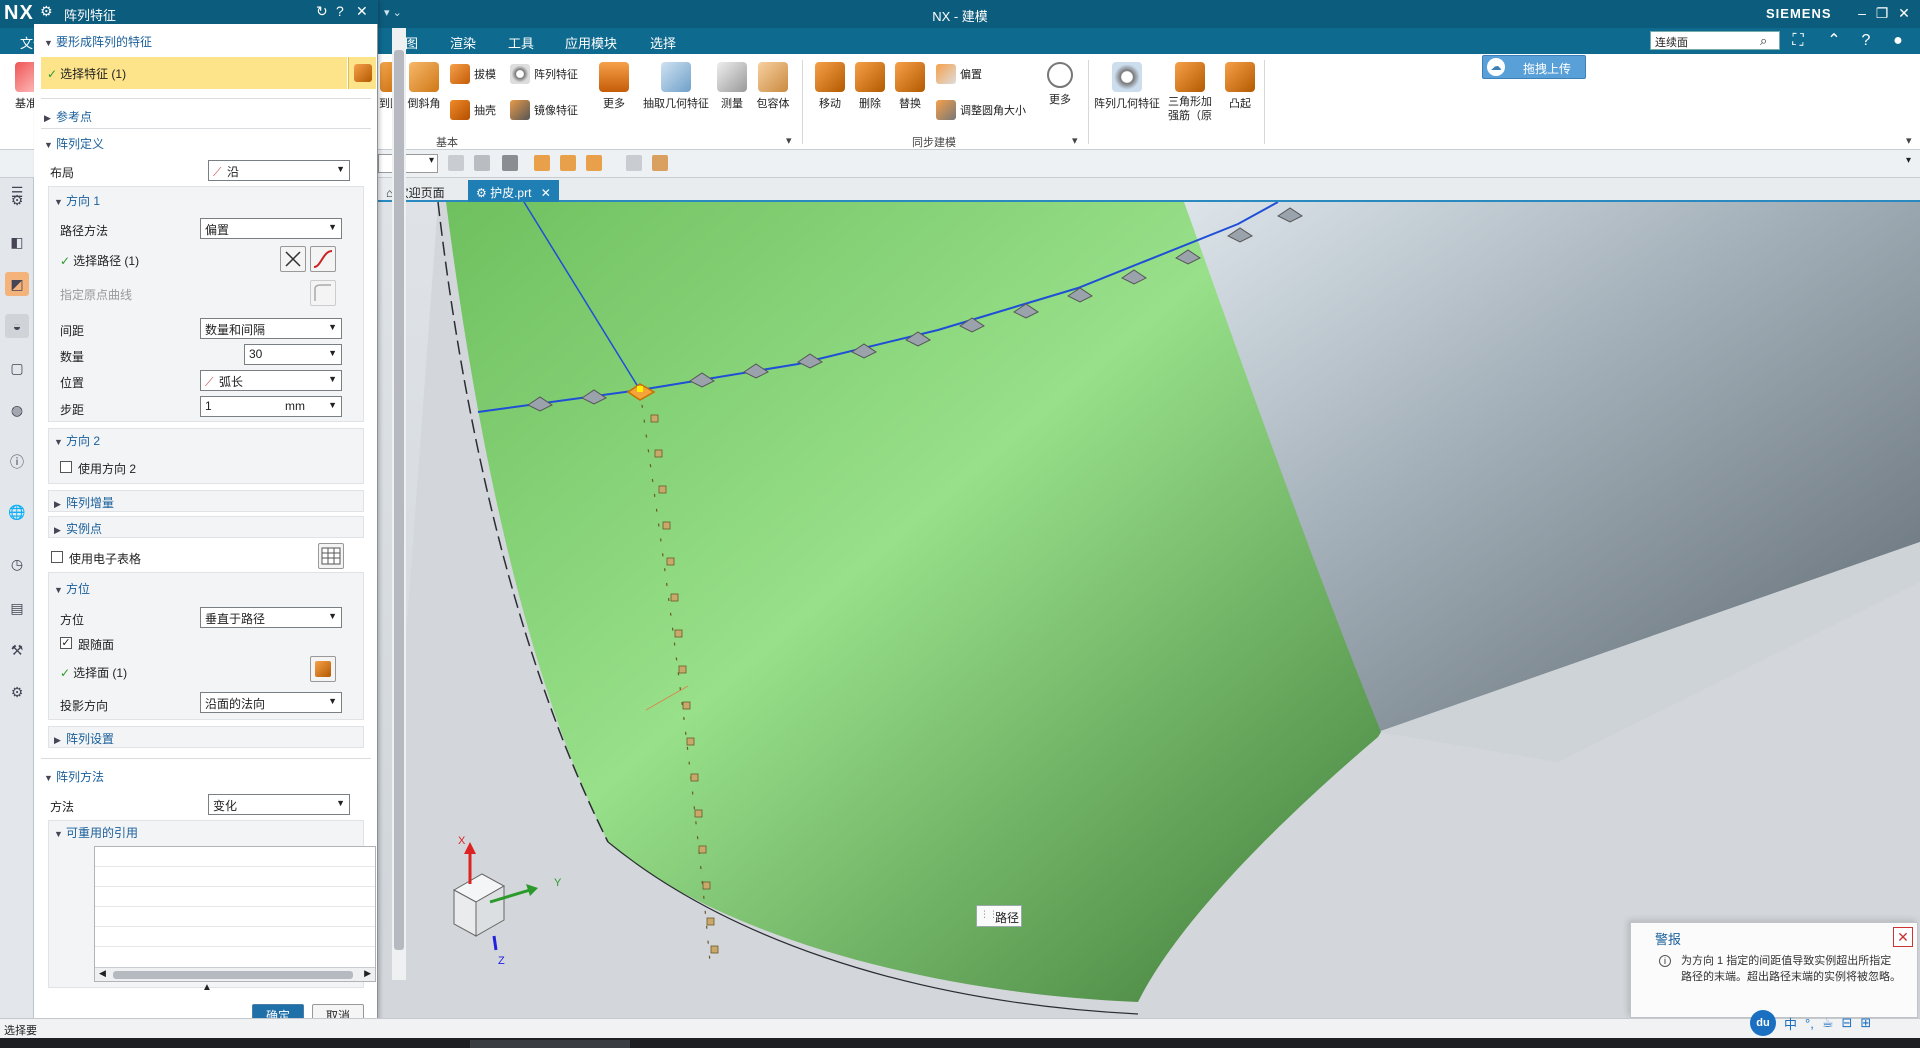 The width and height of the screenshot is (1920, 1048). I want to click on restore-button: ❐, so click(1882, 13).